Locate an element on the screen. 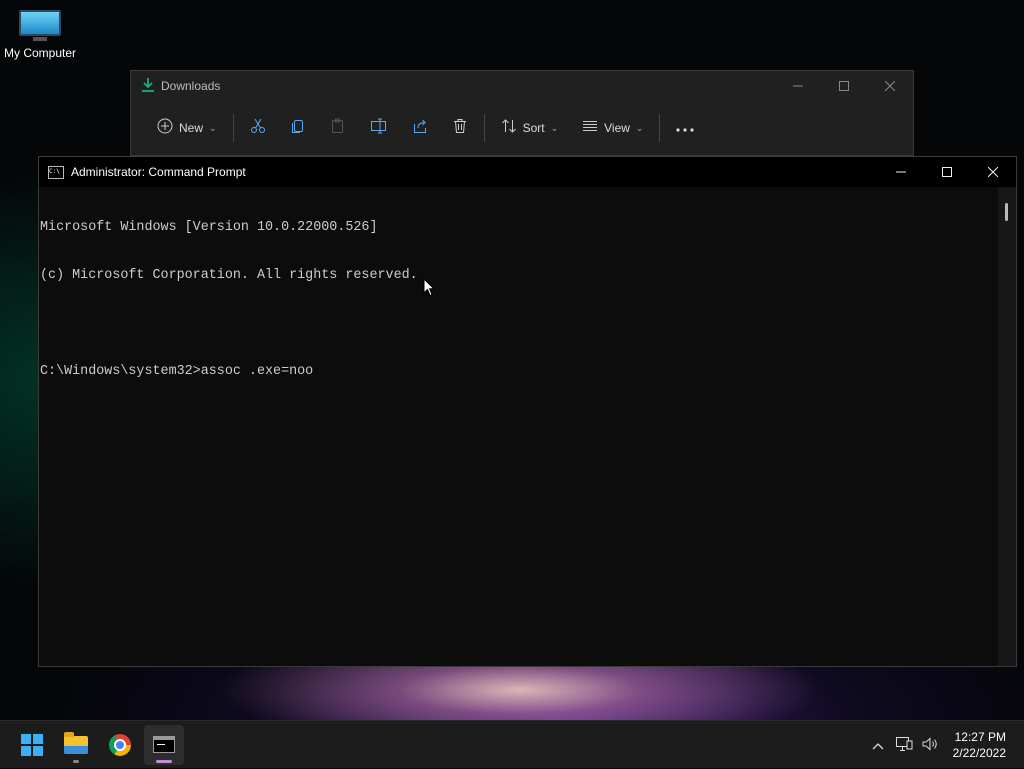 The image size is (1024, 769). paste-button is located at coordinates (338, 128).